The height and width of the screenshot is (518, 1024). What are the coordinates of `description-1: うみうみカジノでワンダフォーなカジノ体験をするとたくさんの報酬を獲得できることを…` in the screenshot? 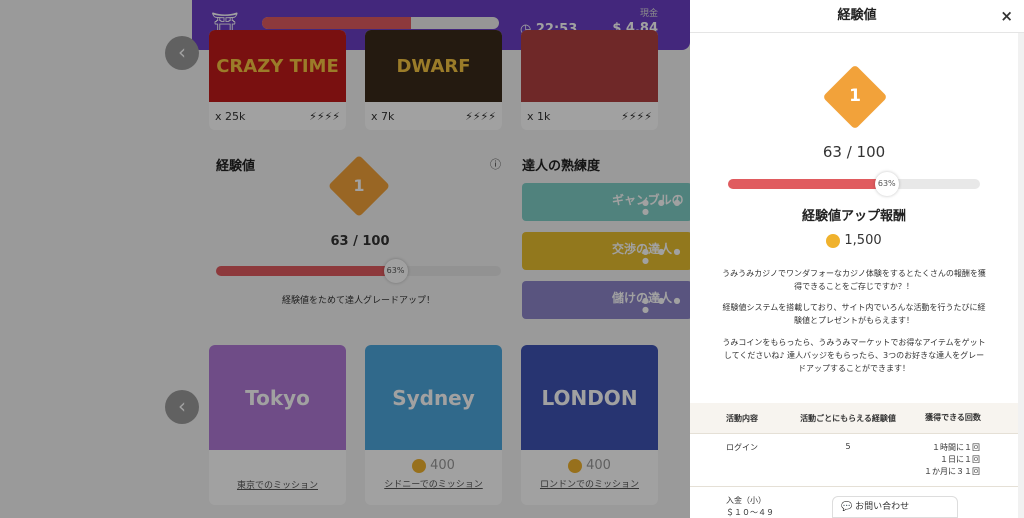 It's located at (854, 280).